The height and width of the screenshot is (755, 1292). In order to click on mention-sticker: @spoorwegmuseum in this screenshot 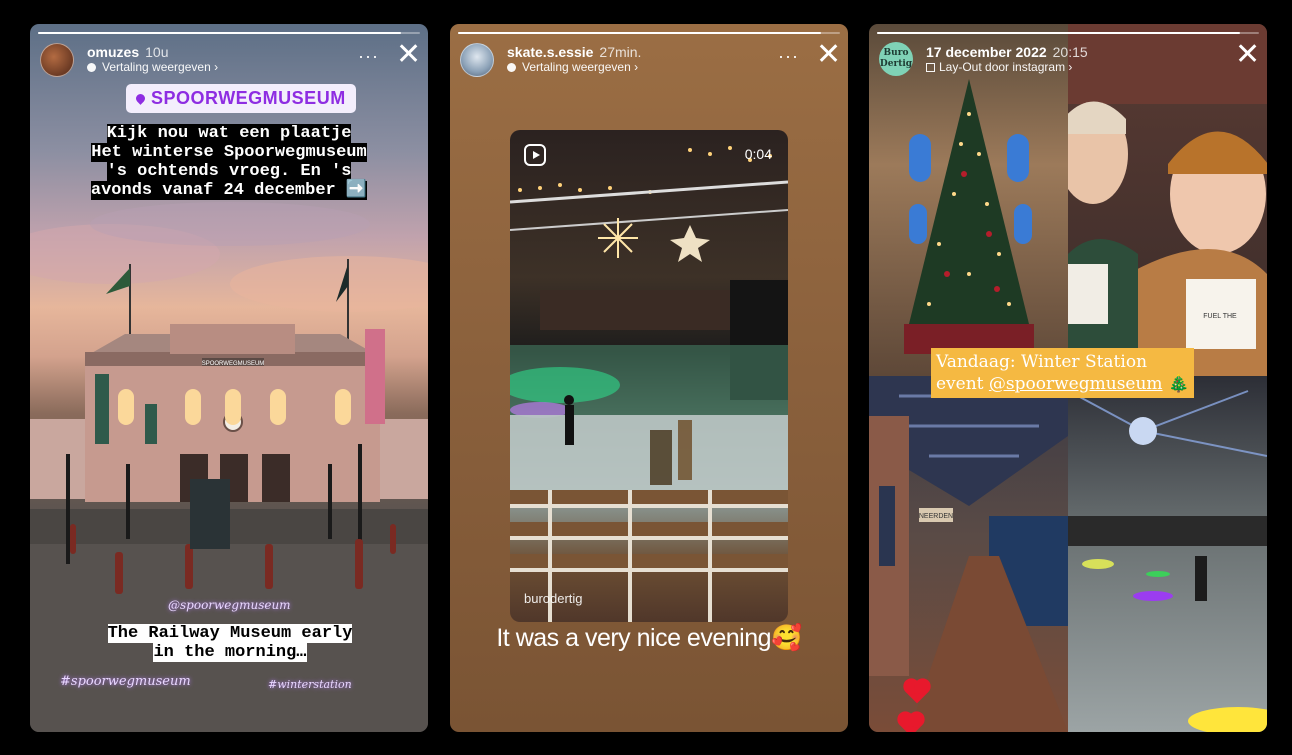, I will do `click(229, 605)`.